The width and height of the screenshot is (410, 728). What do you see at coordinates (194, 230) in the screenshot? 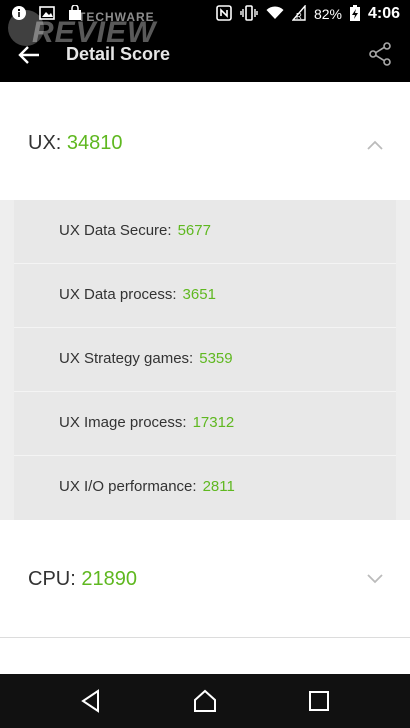
I see `ux-subscore-value: 5677` at bounding box center [194, 230].